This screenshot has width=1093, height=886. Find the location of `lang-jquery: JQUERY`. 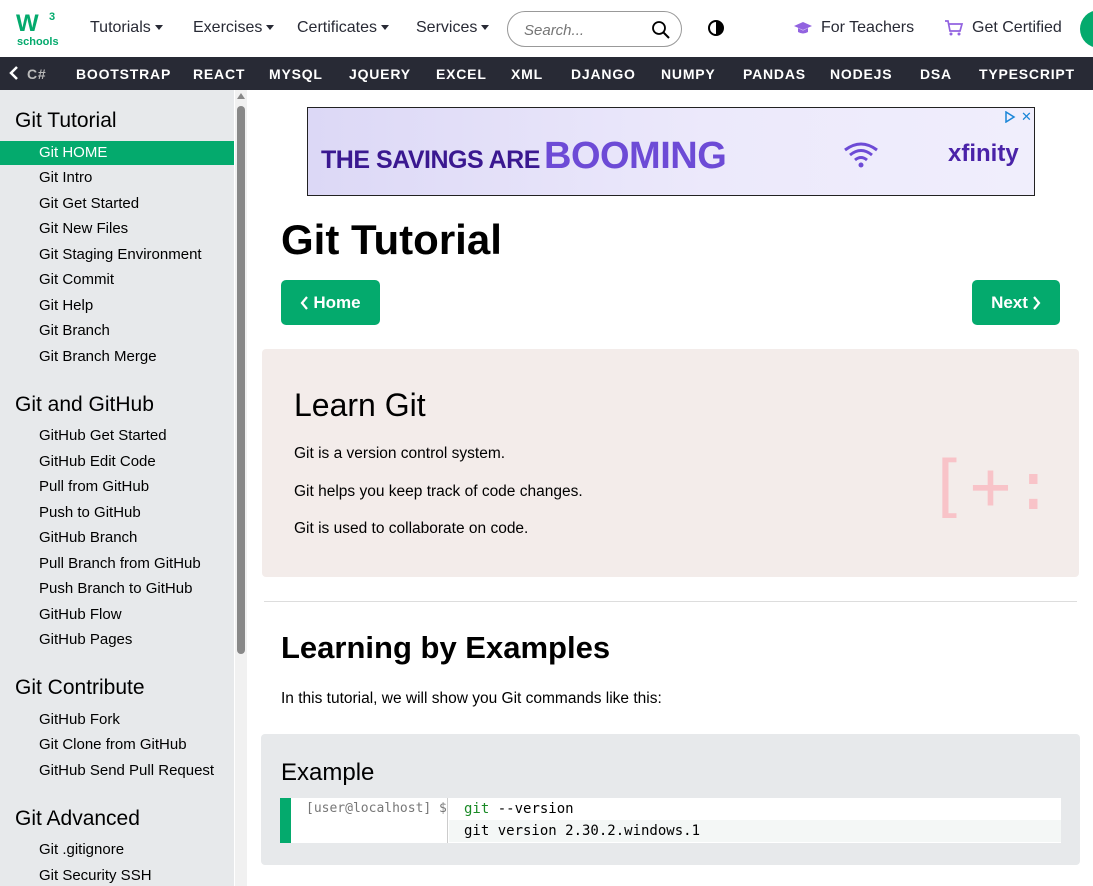

lang-jquery: JQUERY is located at coordinates (380, 74).